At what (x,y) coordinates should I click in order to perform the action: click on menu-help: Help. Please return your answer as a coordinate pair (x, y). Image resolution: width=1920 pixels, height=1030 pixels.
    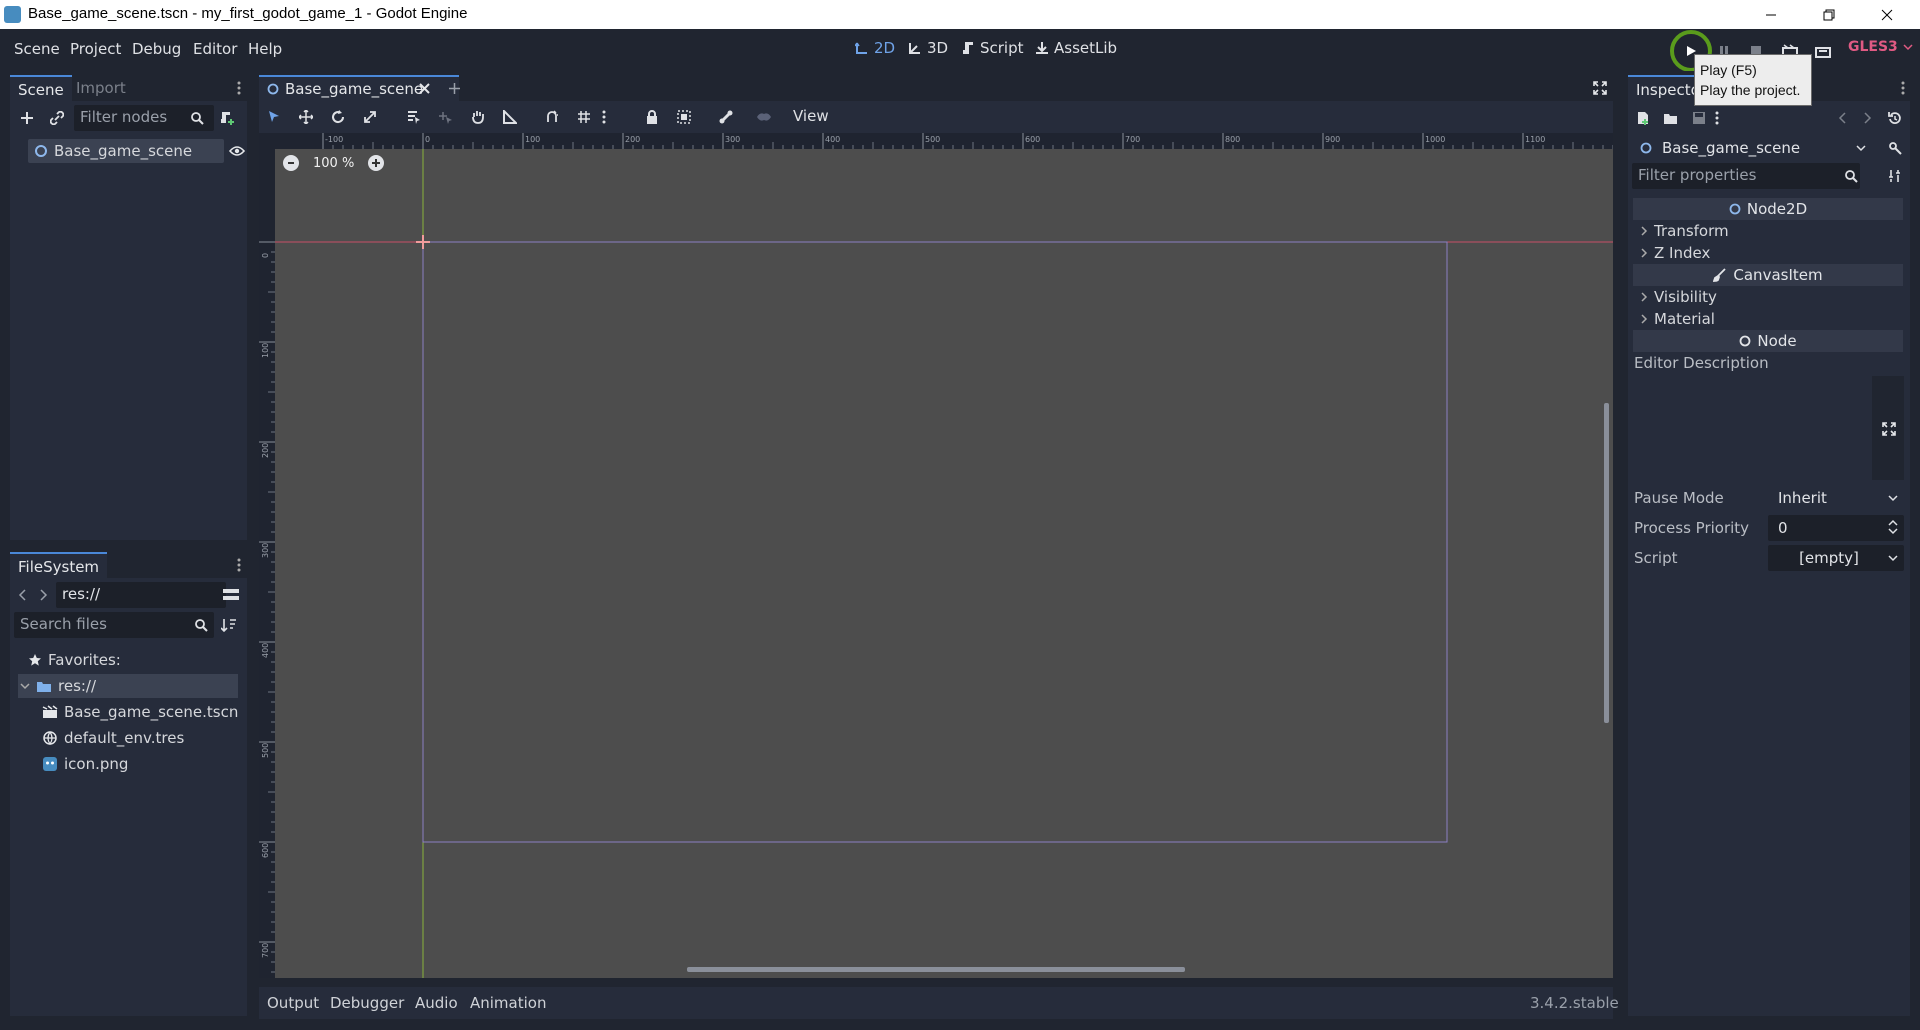
    Looking at the image, I should click on (265, 49).